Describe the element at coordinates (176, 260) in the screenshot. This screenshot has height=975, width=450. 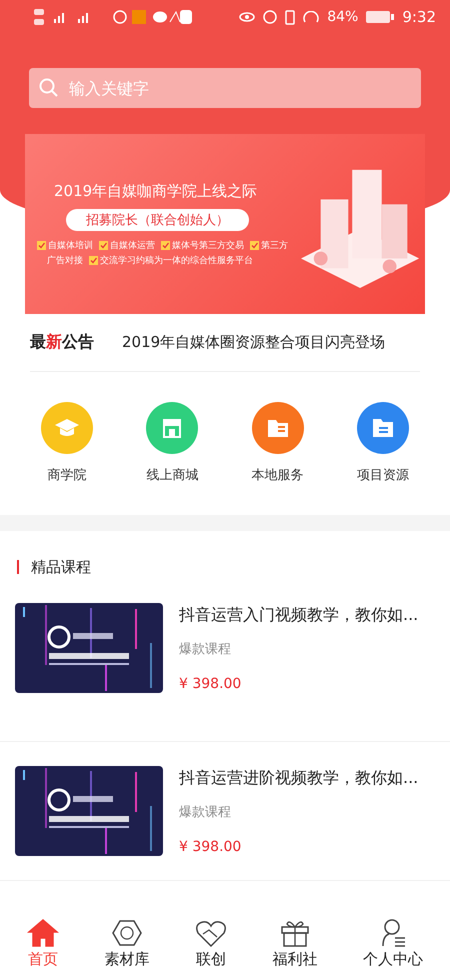
I see `feature-label: 交流学习约稿为一体的综合性服务平台` at that location.